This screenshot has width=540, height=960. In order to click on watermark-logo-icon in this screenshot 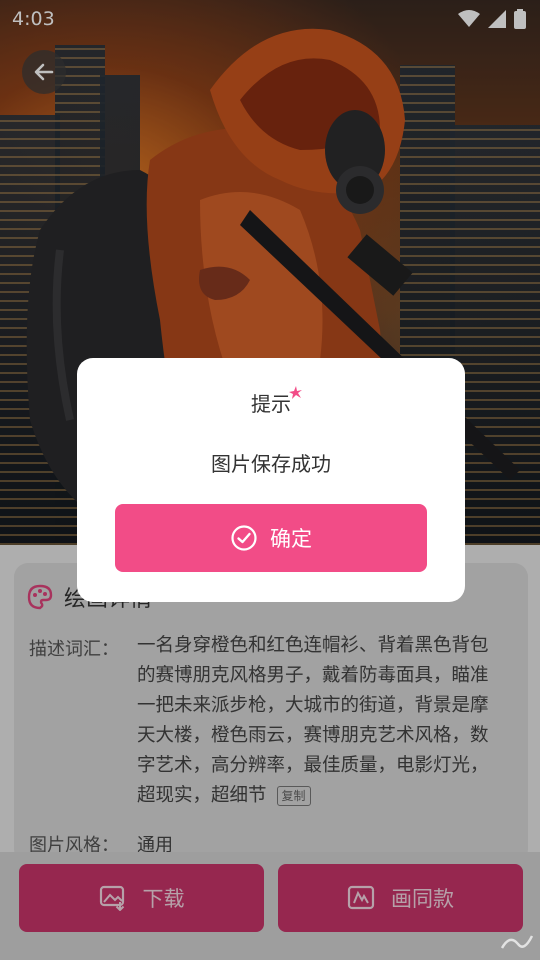, I will do `click(517, 942)`.